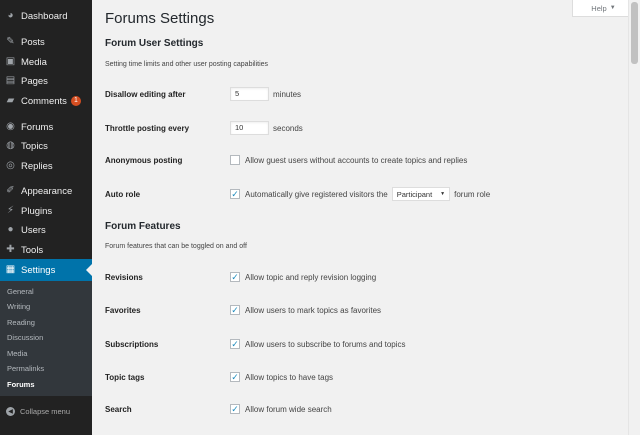 The image size is (640, 435). I want to click on label-favorites: Favorites, so click(123, 310).